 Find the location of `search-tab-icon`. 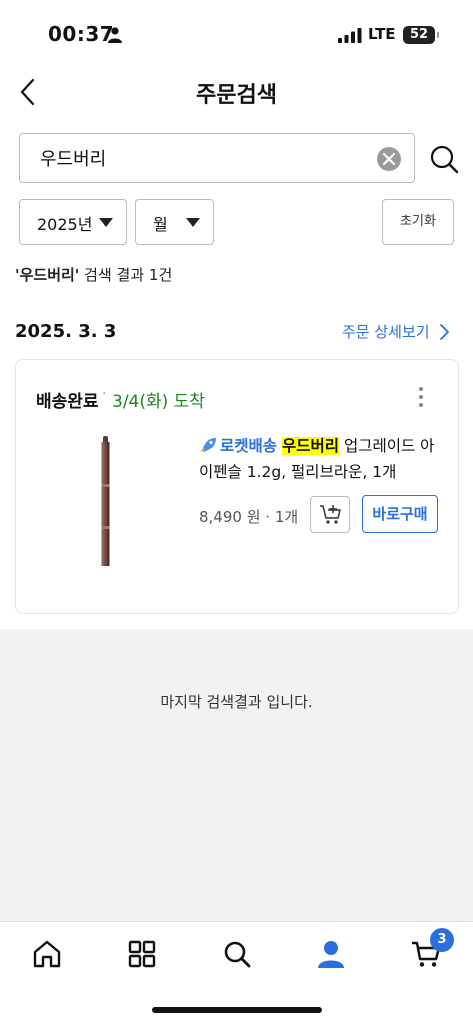

search-tab-icon is located at coordinates (237, 954).